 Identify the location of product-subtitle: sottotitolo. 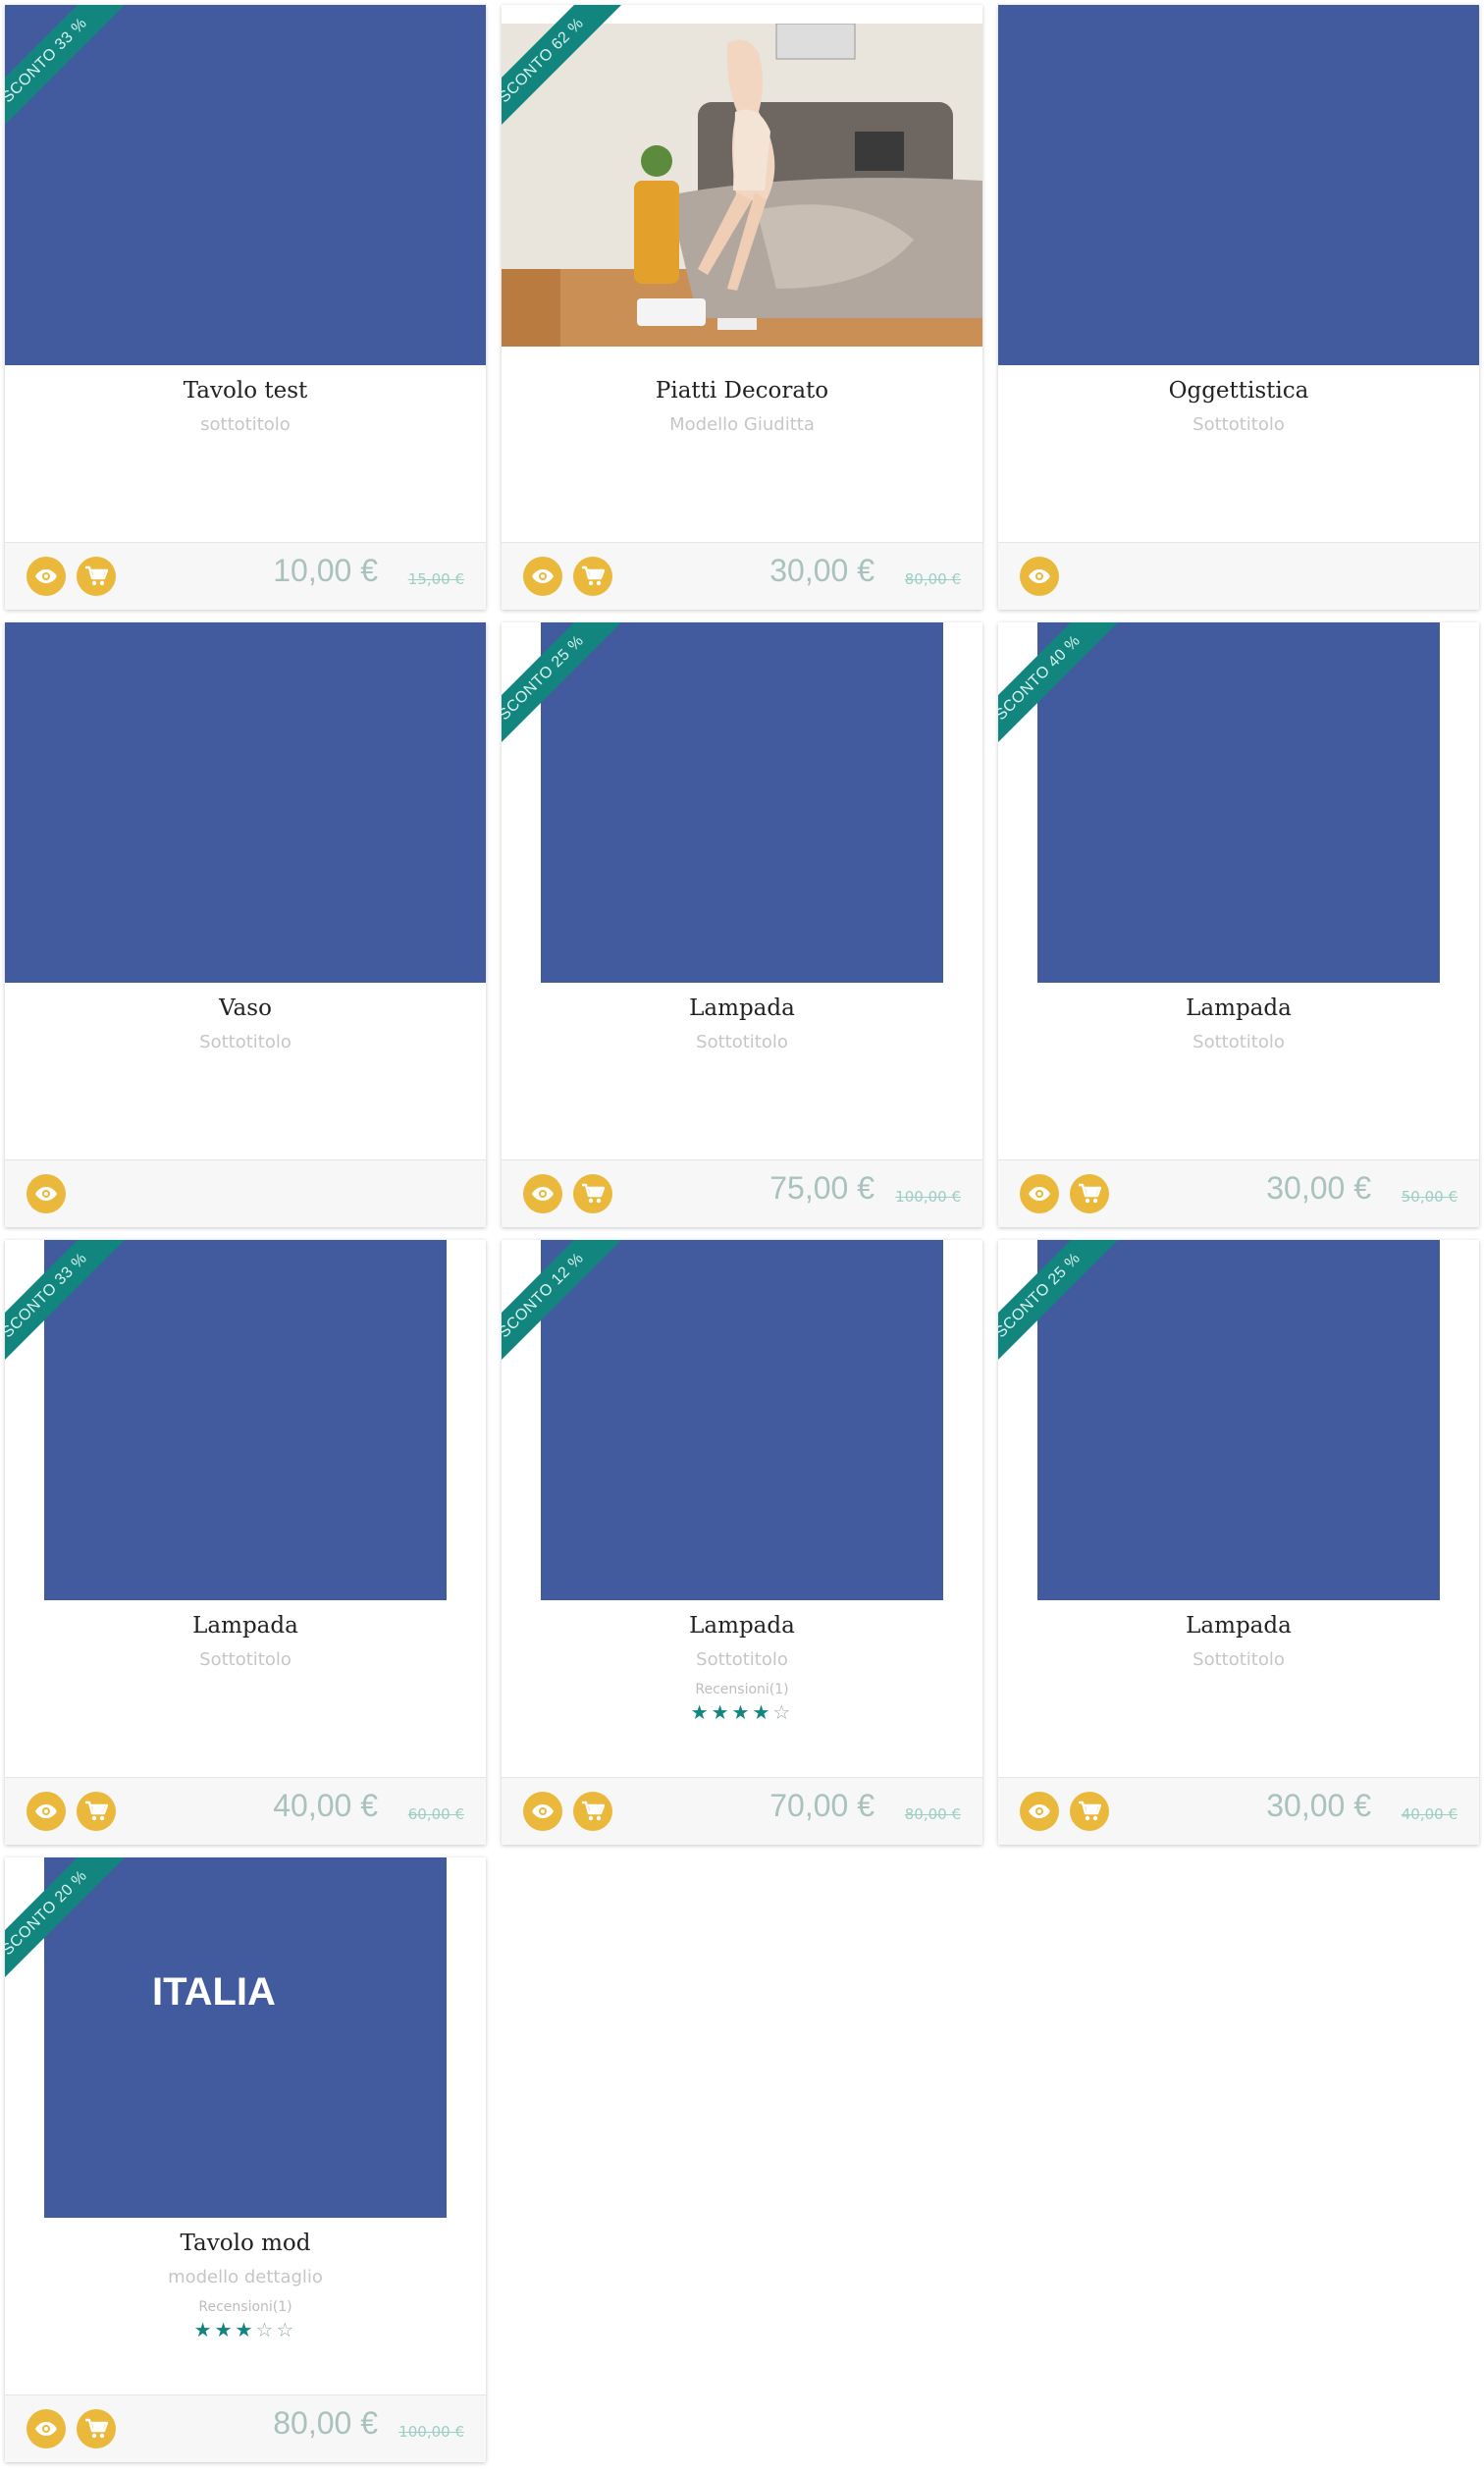
(245, 424).